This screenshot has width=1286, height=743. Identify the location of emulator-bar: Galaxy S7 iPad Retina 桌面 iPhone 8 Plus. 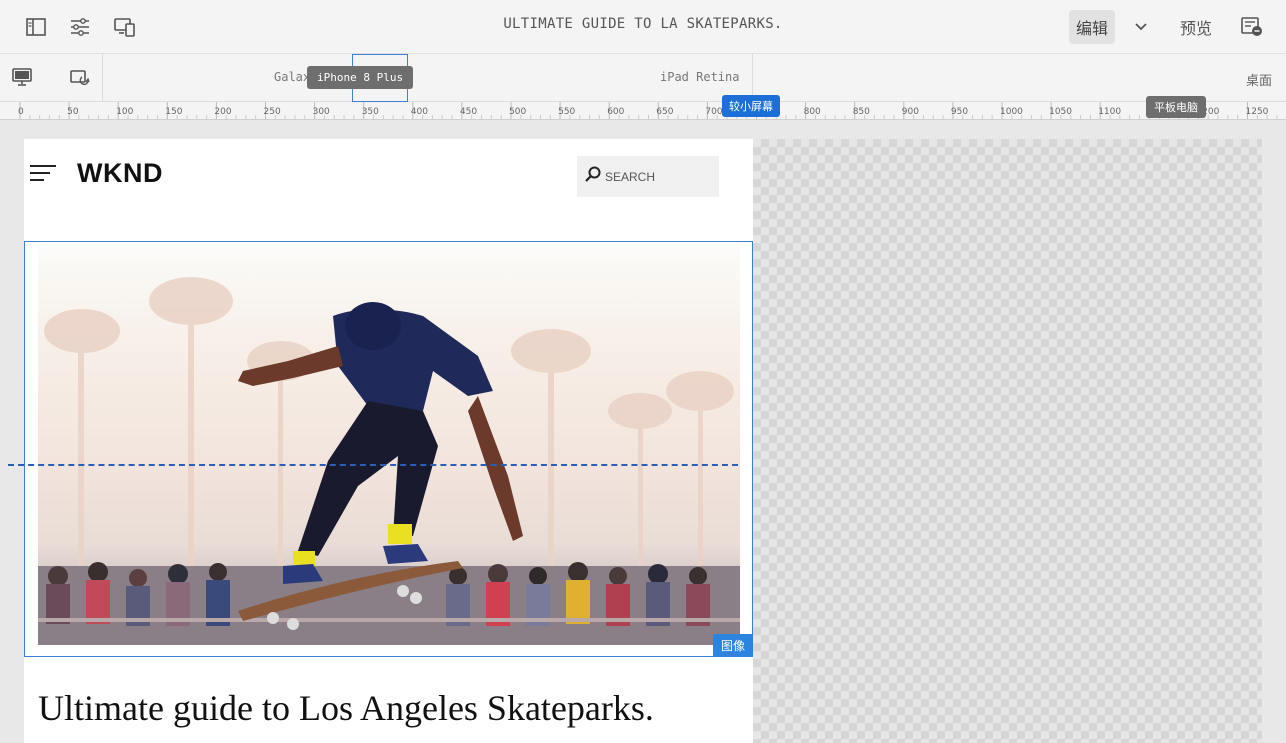
(643, 78).